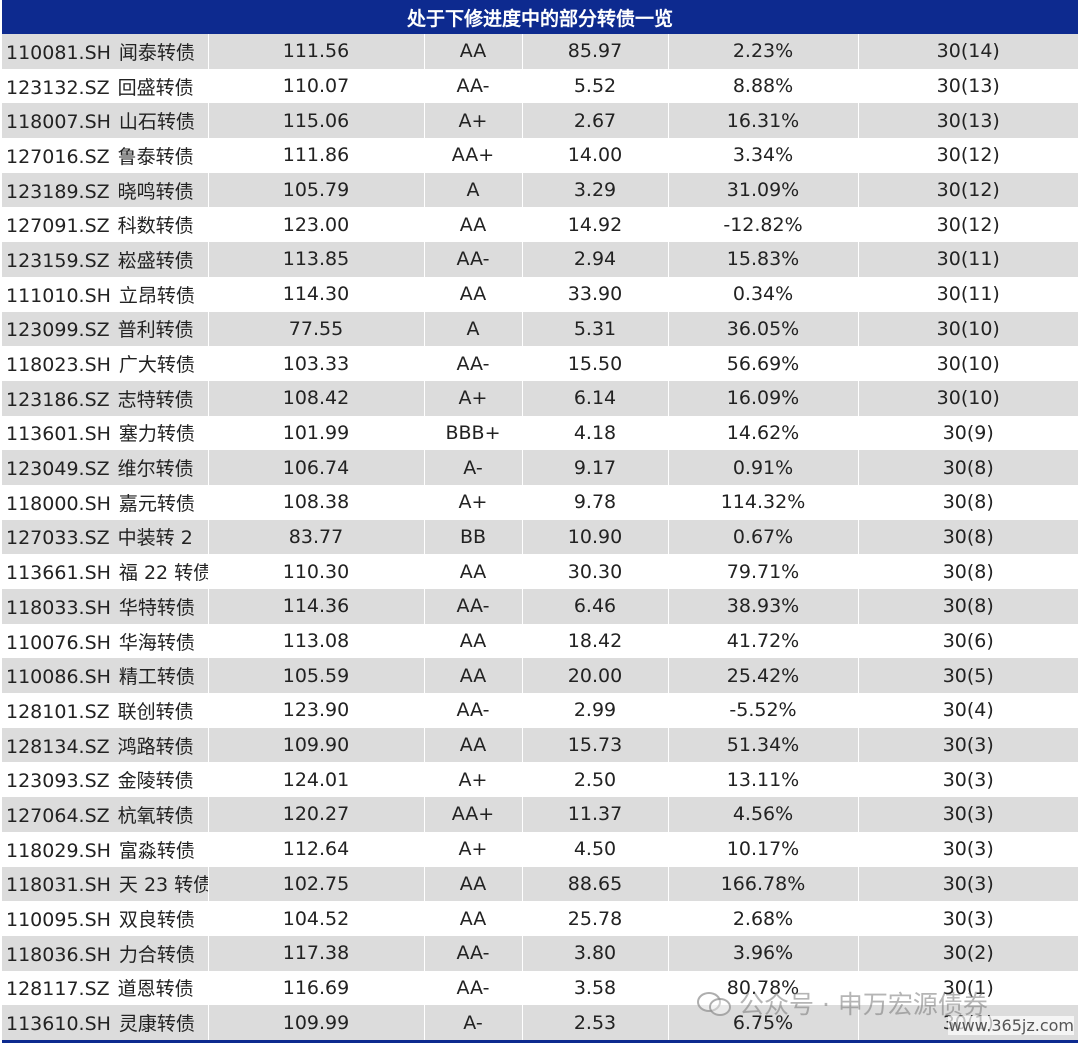 The width and height of the screenshot is (1080, 1045). Describe the element at coordinates (473, 433) in the screenshot. I see `cell-rating: BBB+` at that location.